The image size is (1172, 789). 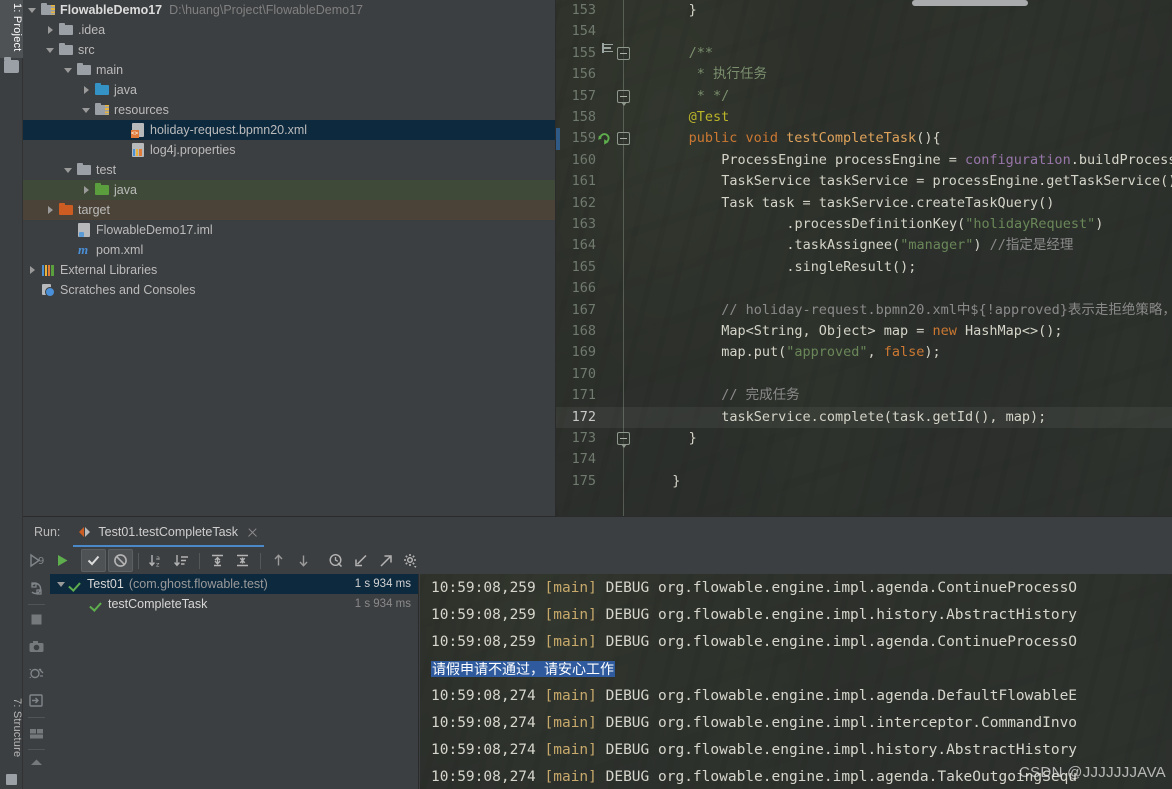 I want to click on code-line-170: 170, so click(x=864, y=374).